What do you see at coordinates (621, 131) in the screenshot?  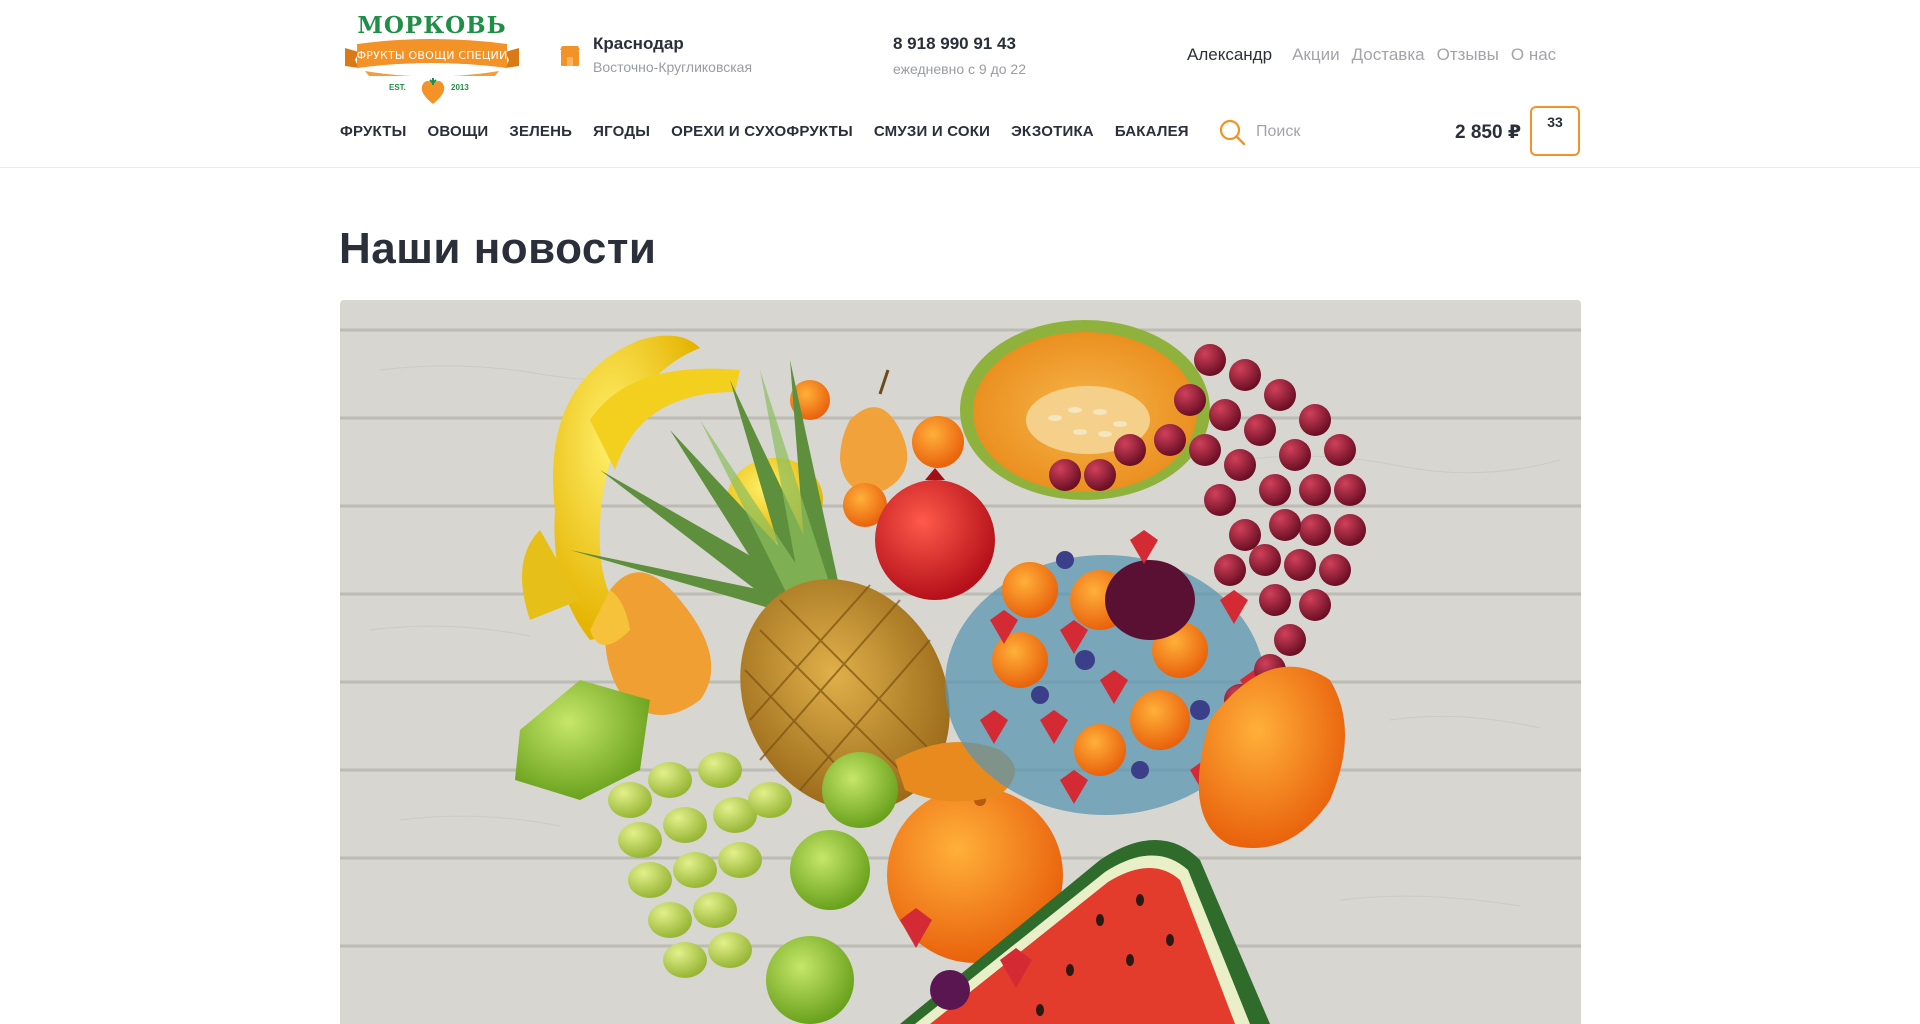 I see `category-berries: ЯГОДЫ` at bounding box center [621, 131].